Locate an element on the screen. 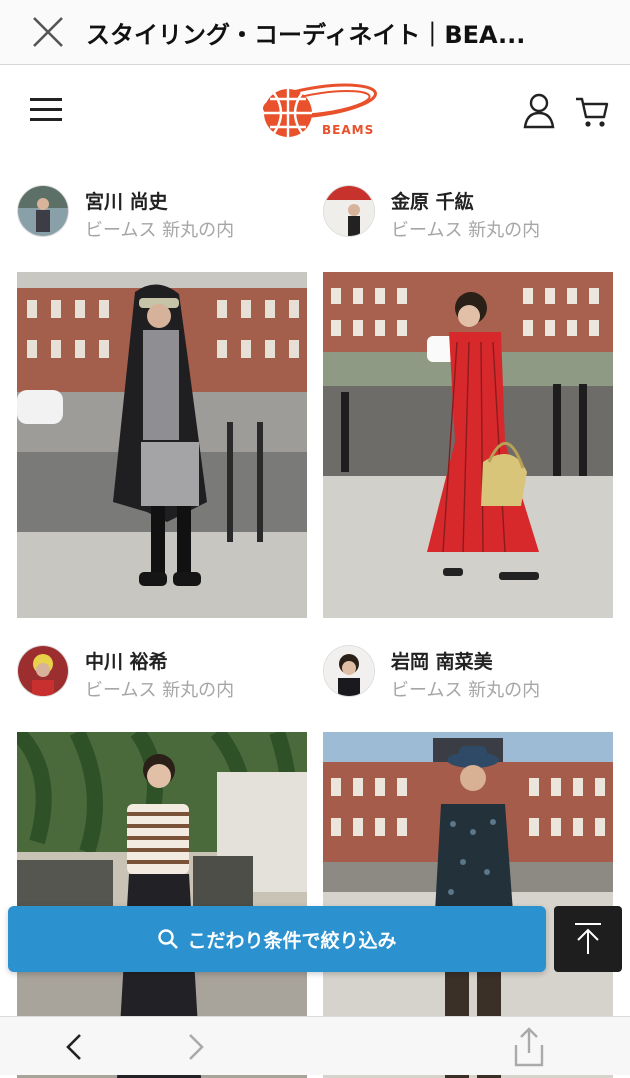  cart-icon is located at coordinates (592, 112).